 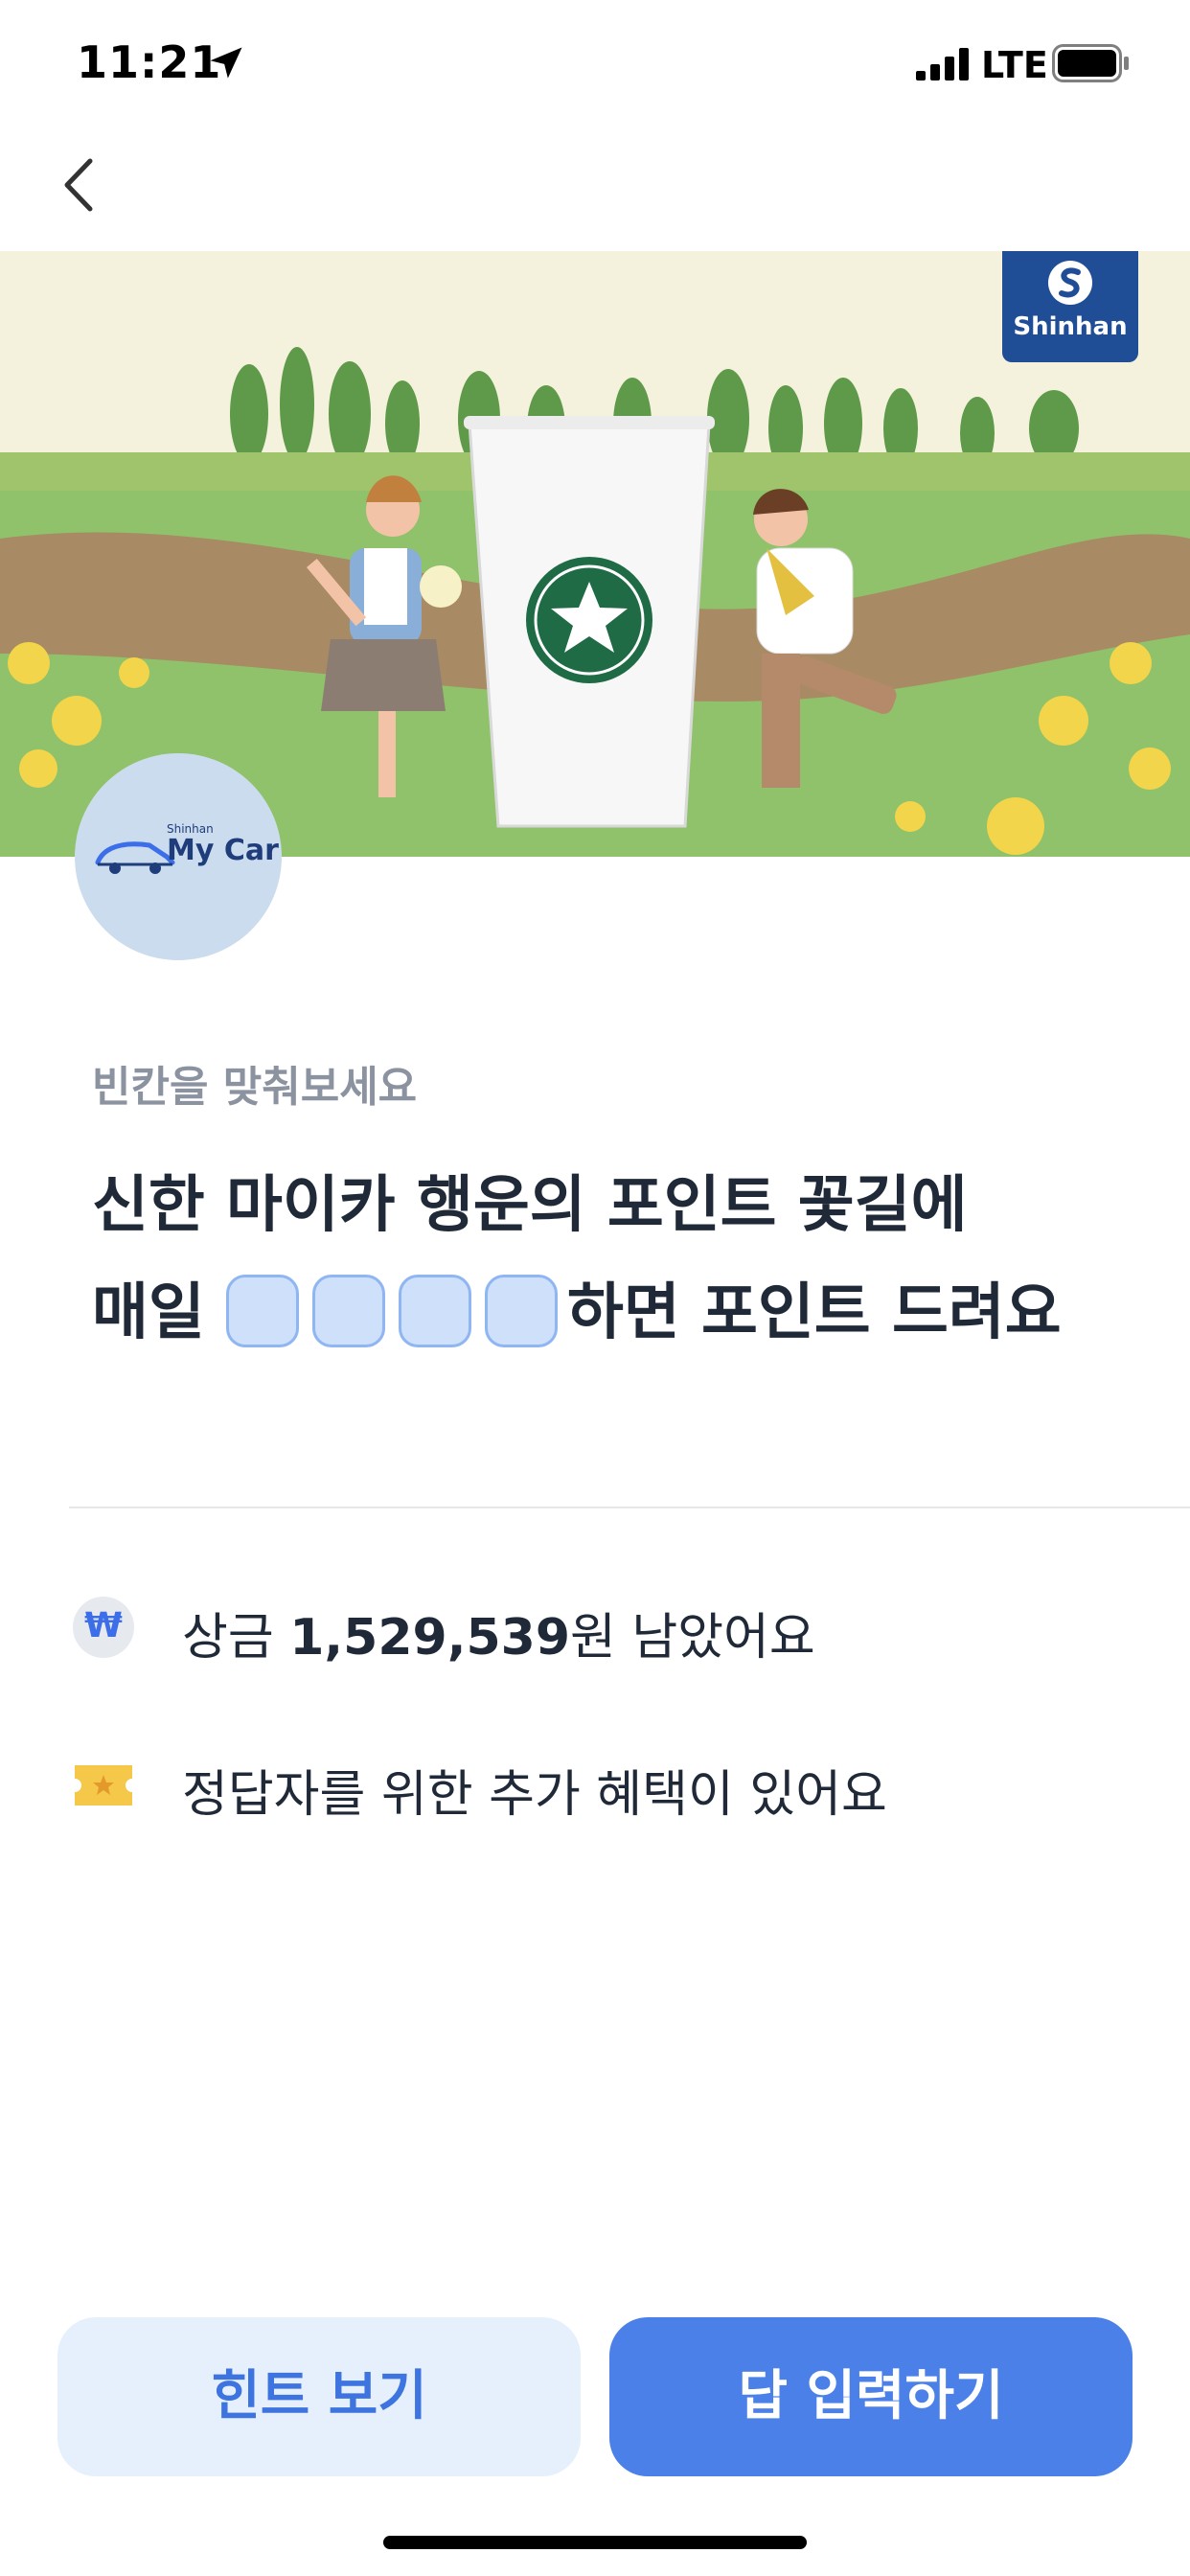 I want to click on logo-main-text: My Car, so click(x=223, y=851).